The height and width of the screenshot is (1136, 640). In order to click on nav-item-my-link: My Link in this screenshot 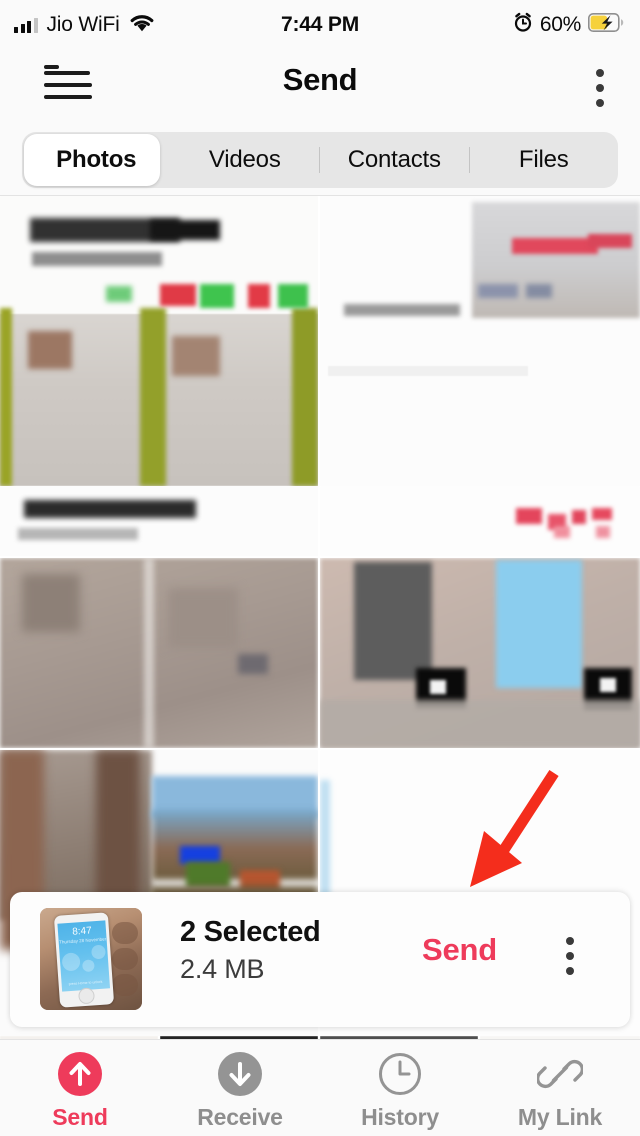, I will do `click(560, 1088)`.